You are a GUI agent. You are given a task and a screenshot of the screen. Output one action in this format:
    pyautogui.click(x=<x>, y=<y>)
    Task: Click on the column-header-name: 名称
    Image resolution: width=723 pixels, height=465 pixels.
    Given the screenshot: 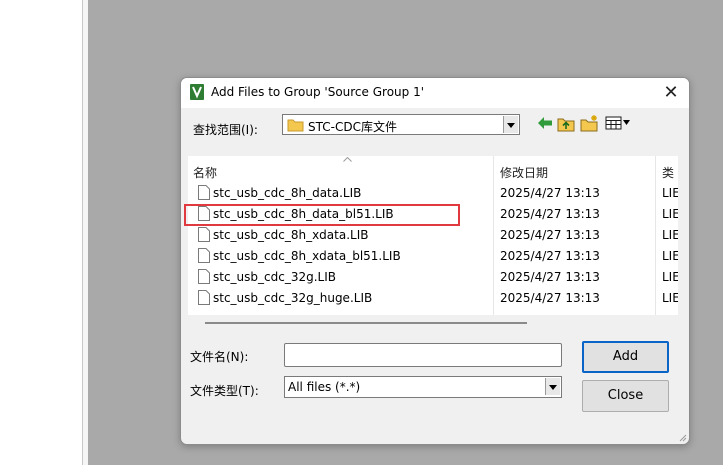 What is the action you would take?
    pyautogui.click(x=205, y=172)
    